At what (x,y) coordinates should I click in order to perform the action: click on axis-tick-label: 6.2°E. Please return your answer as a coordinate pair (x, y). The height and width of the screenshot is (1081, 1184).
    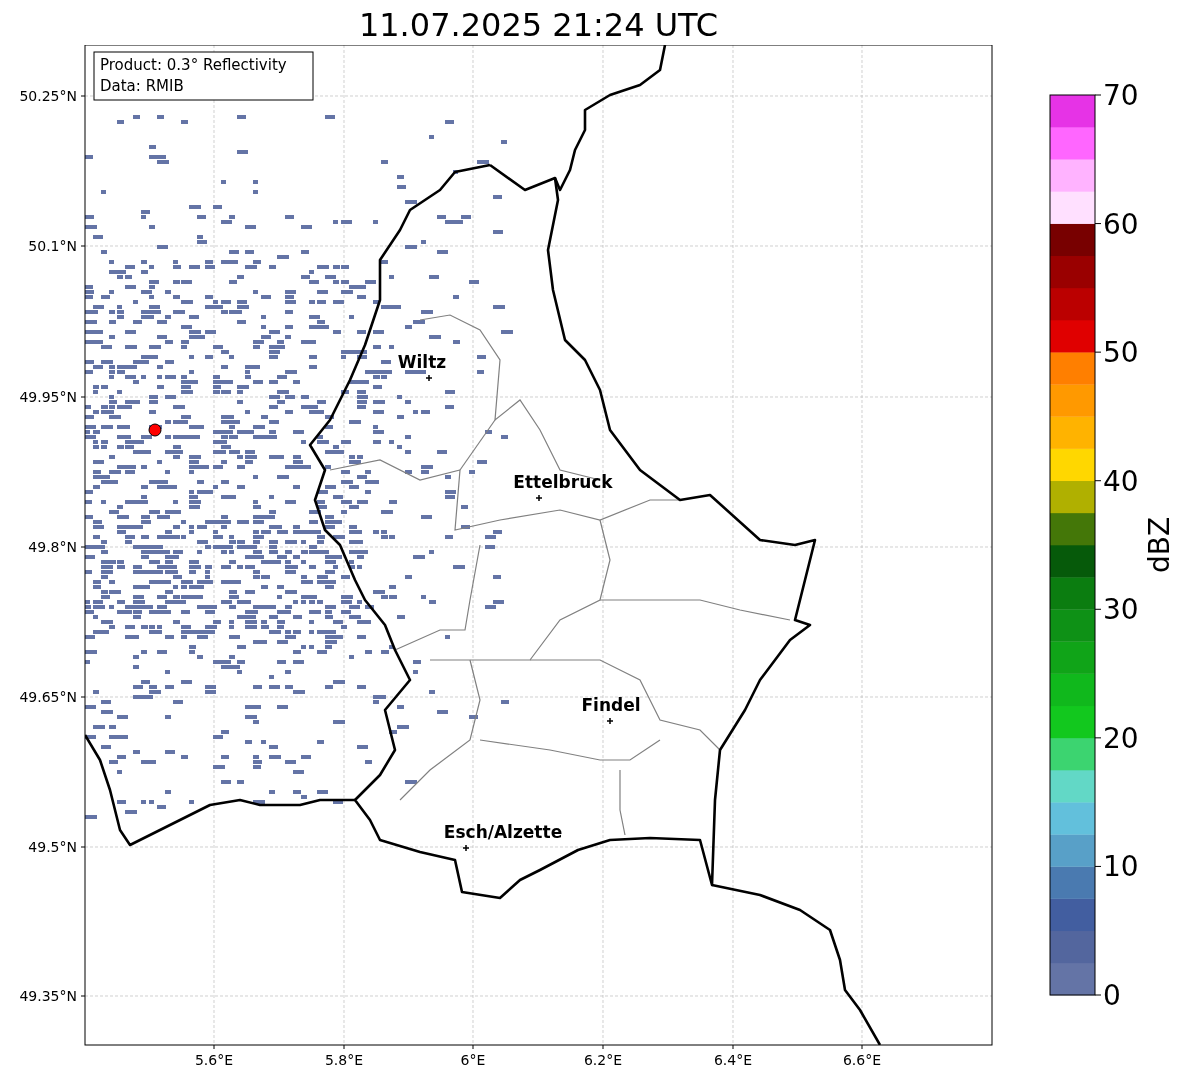
    Looking at the image, I should click on (603, 1060).